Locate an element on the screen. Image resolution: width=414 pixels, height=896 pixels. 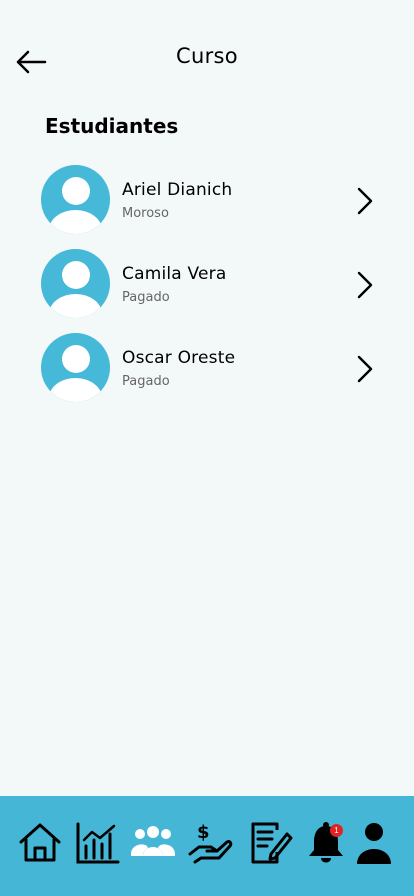
nav-profile is located at coordinates (374, 843).